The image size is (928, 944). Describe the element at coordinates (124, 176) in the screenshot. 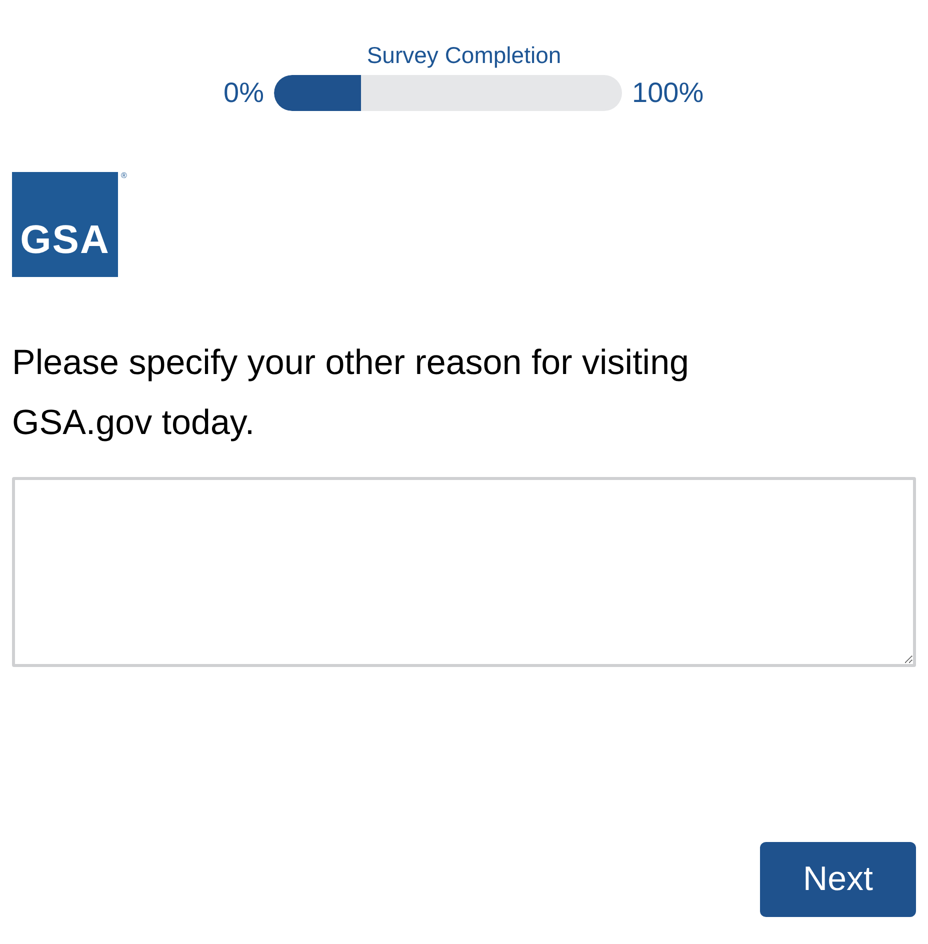

I see `registered-mark: ®` at that location.